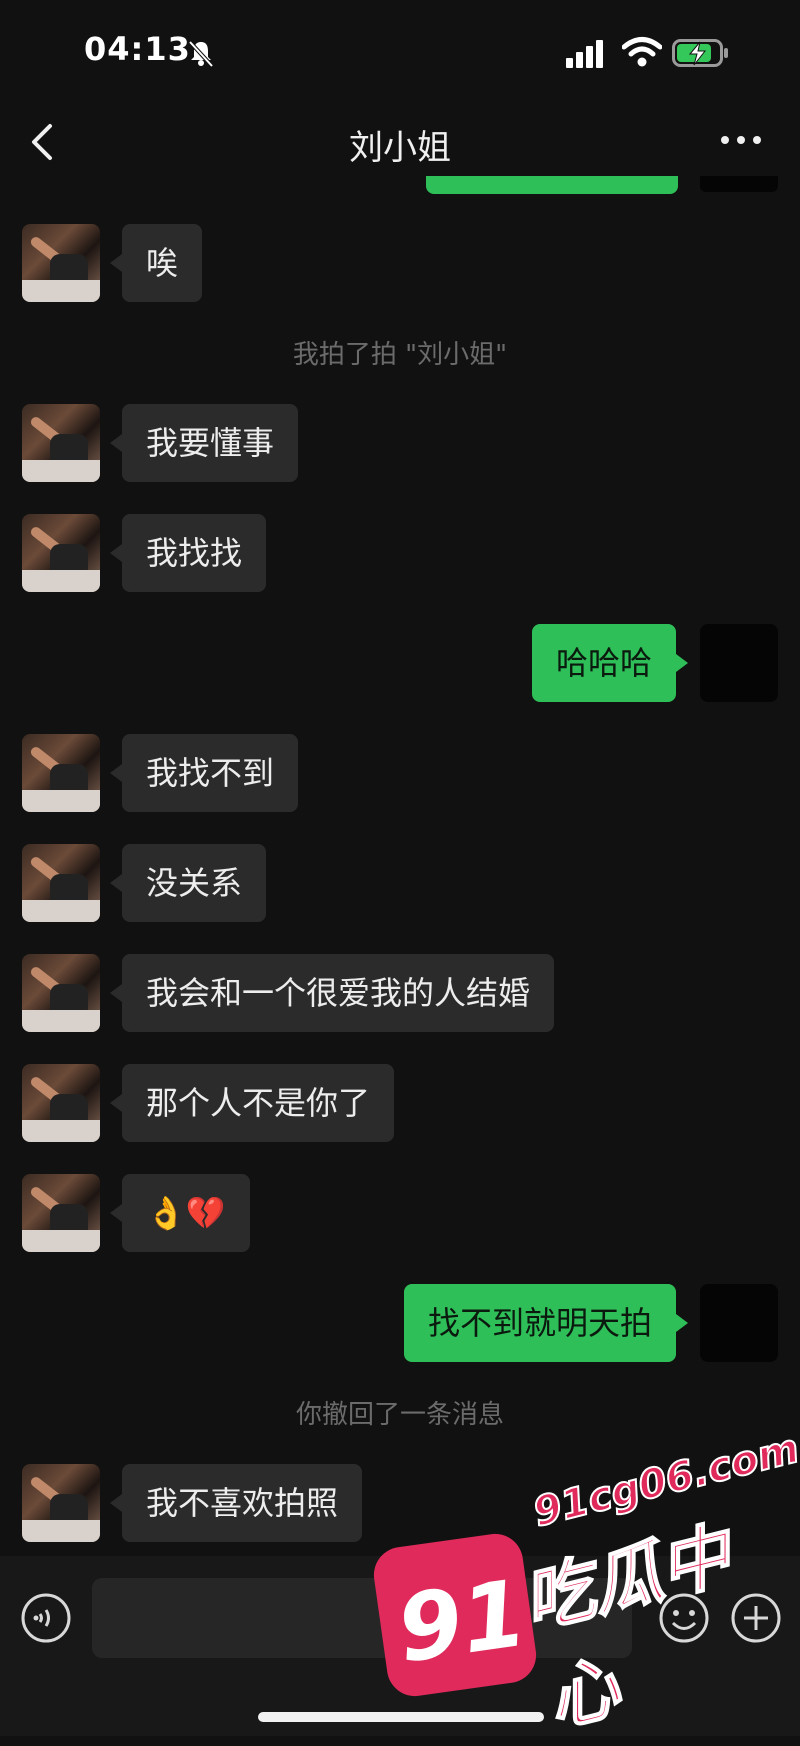 This screenshot has height=1746, width=800. Describe the element at coordinates (204, 773) in the screenshot. I see `received-message: 我找不到` at that location.